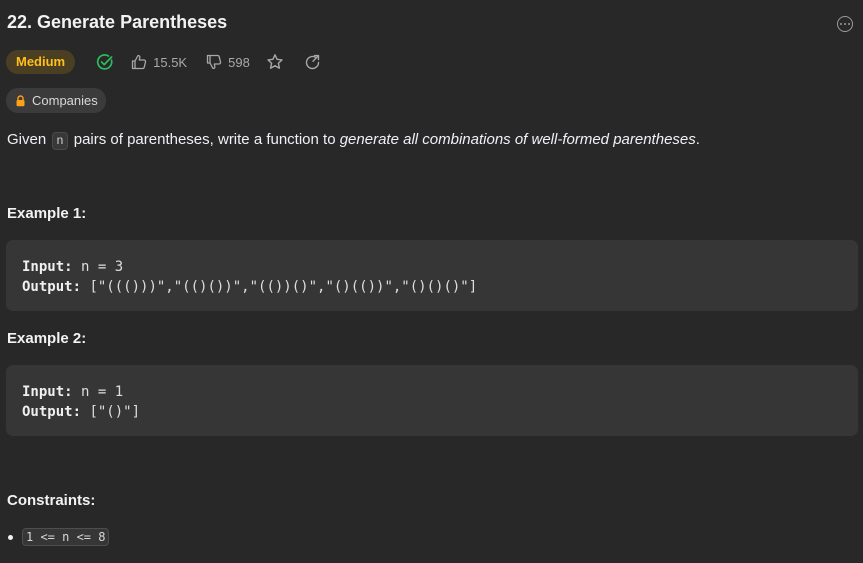  What do you see at coordinates (239, 62) in the screenshot?
I see `dislike-count: 598` at bounding box center [239, 62].